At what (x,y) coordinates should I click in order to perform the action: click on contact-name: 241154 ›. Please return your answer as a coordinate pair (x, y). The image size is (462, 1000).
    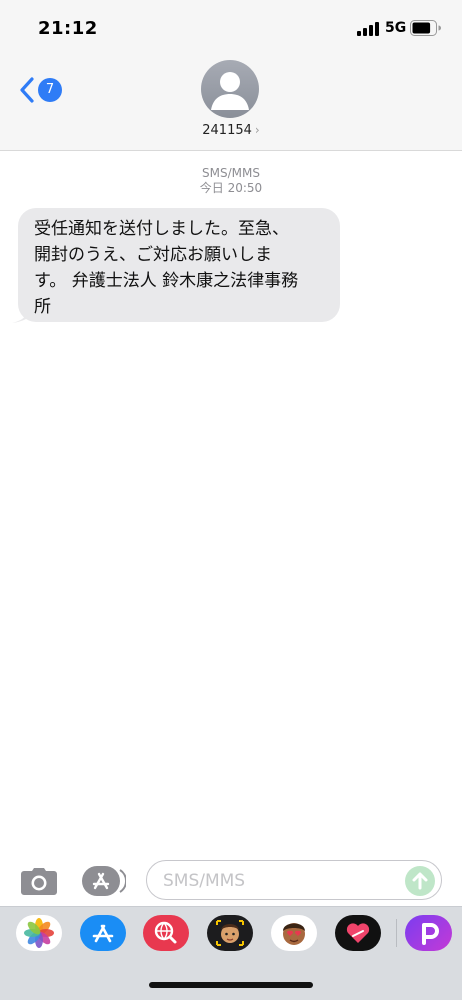
    Looking at the image, I should click on (231, 130).